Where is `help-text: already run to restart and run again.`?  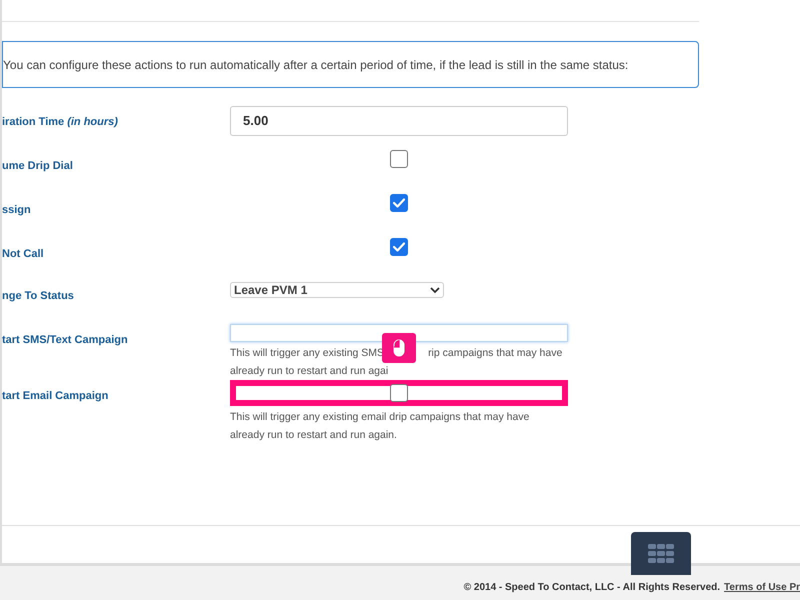
help-text: already run to restart and run again. is located at coordinates (313, 435).